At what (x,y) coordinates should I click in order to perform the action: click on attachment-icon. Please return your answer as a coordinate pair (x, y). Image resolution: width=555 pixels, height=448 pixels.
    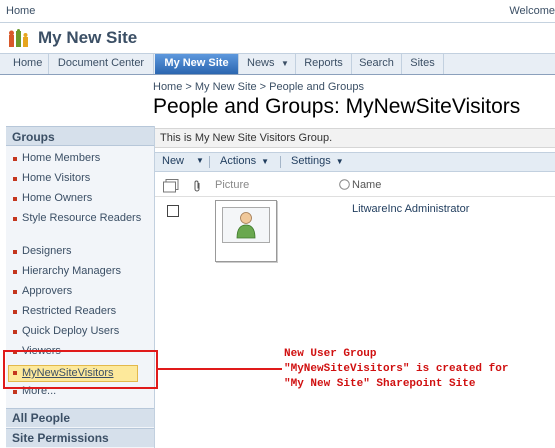
    Looking at the image, I should click on (197, 186).